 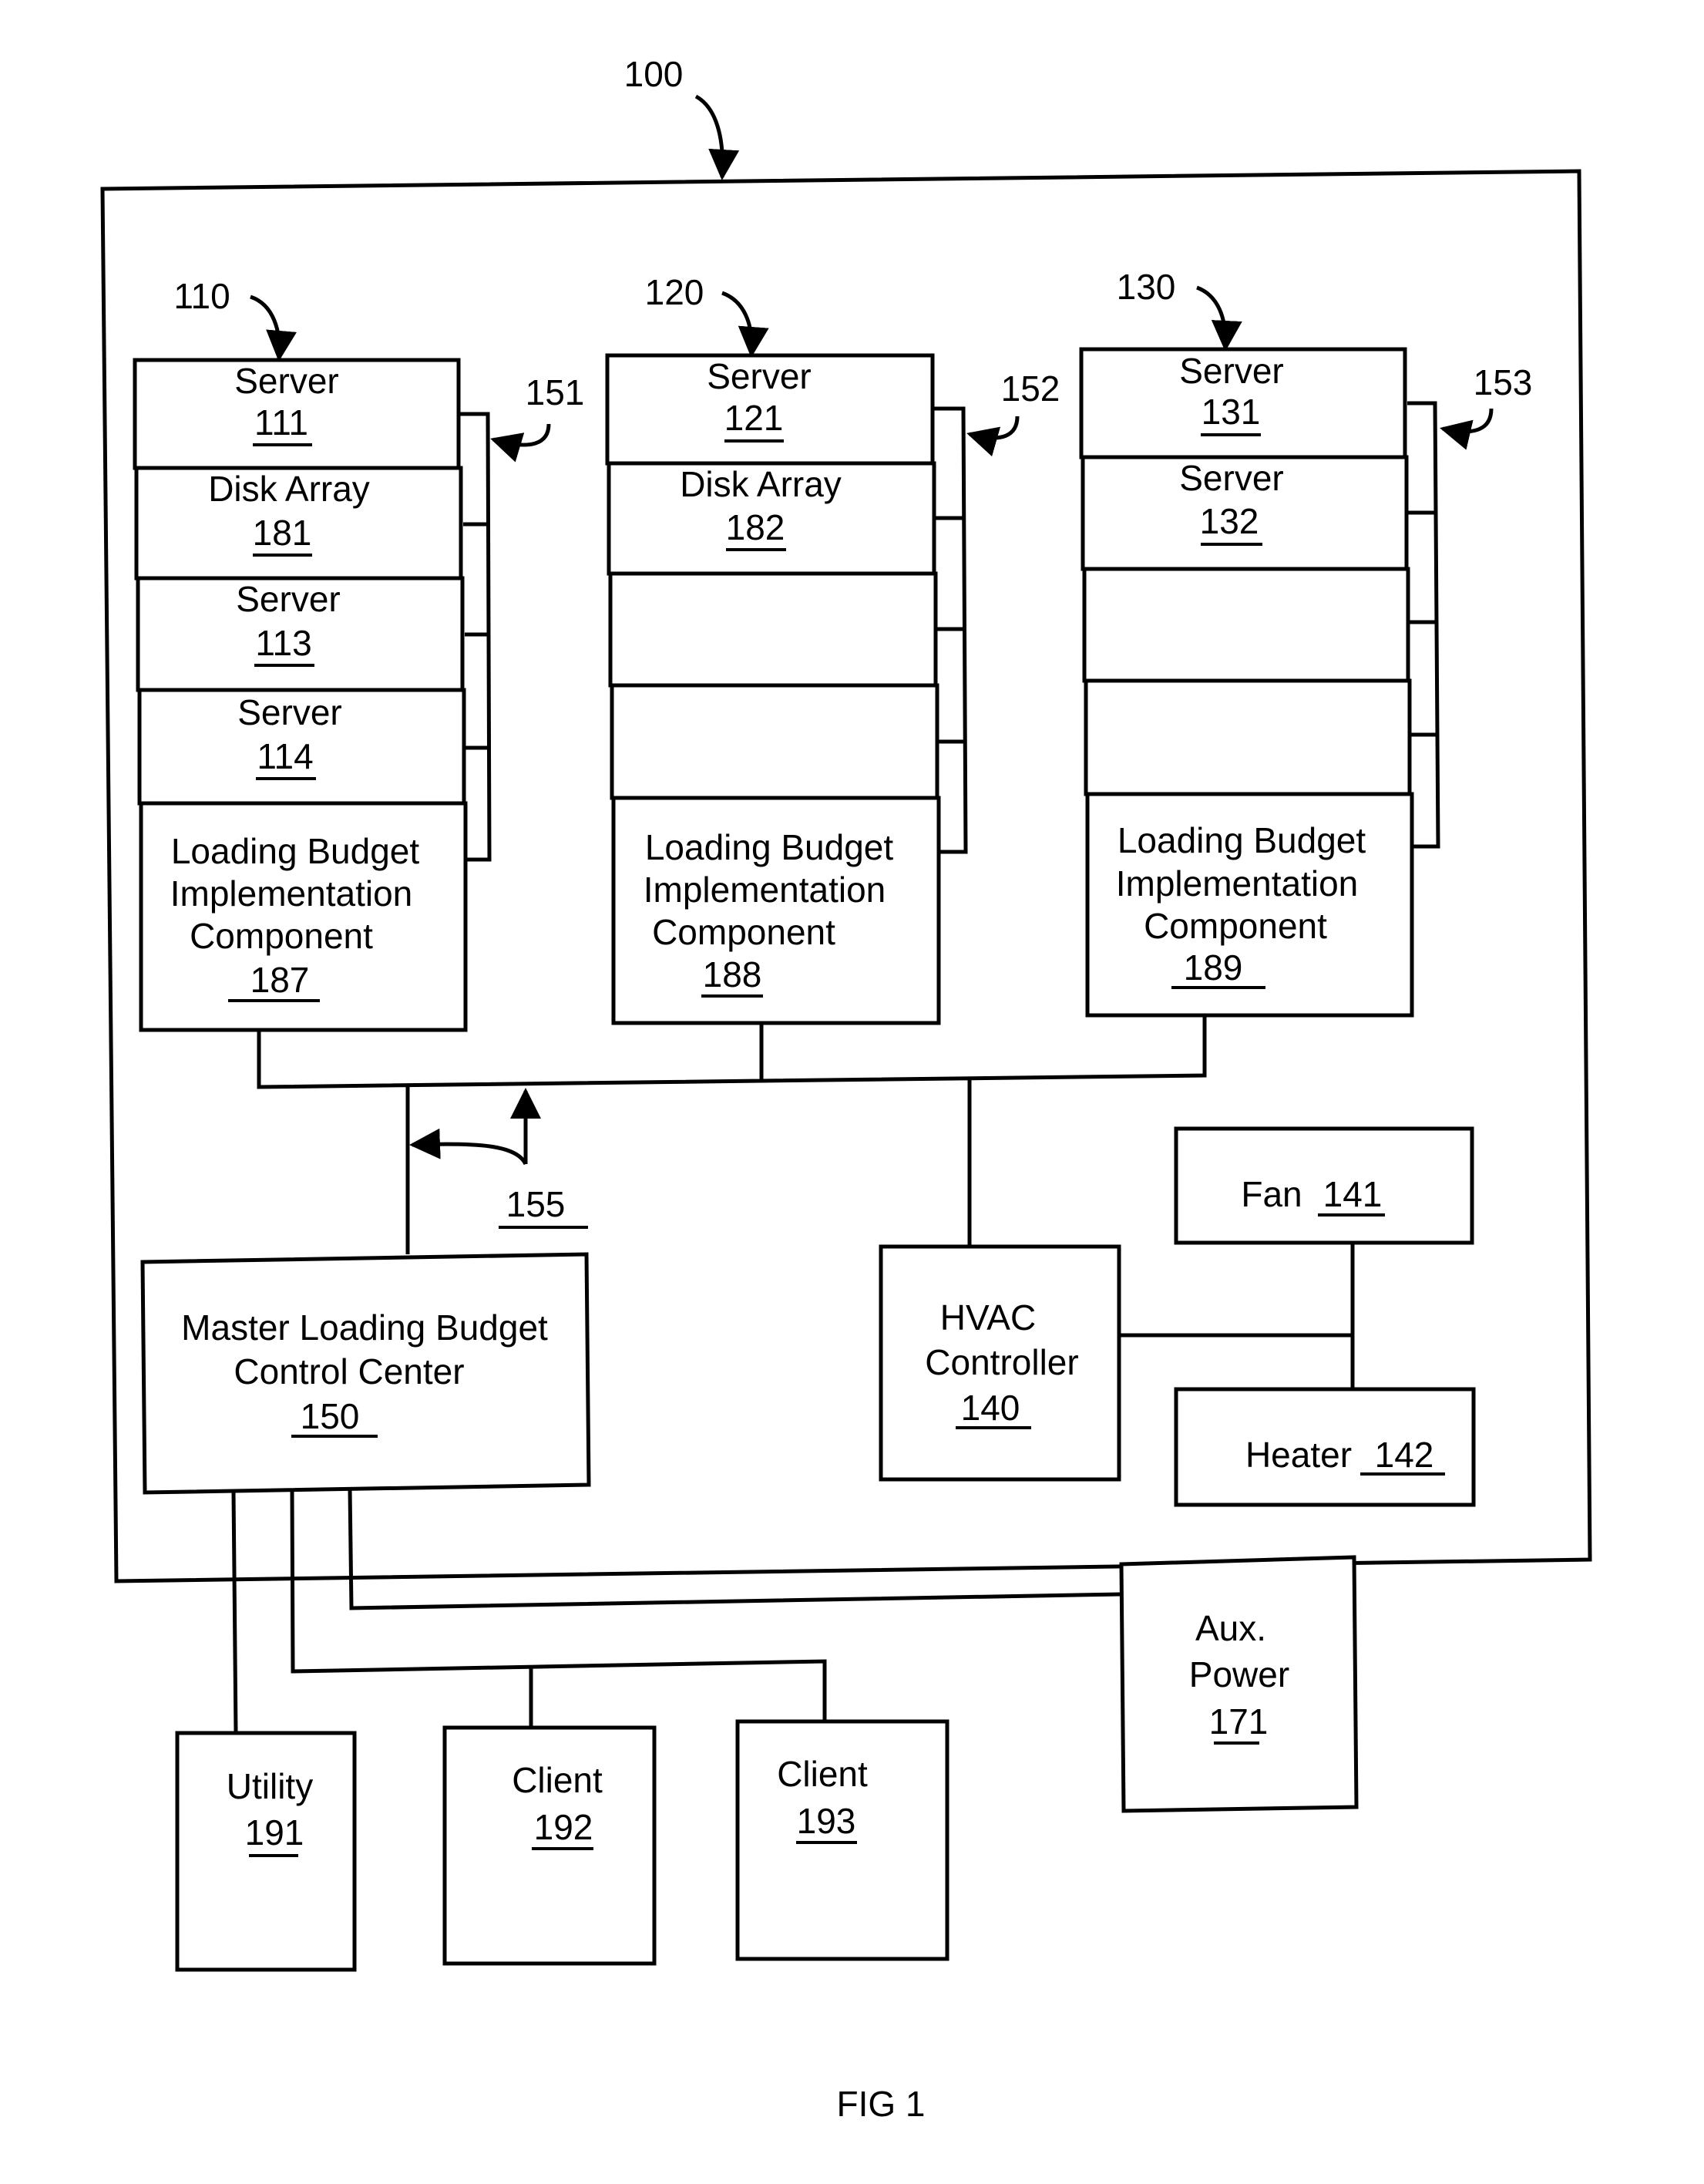 What do you see at coordinates (1214, 967) in the screenshot?
I see `component-number: 189` at bounding box center [1214, 967].